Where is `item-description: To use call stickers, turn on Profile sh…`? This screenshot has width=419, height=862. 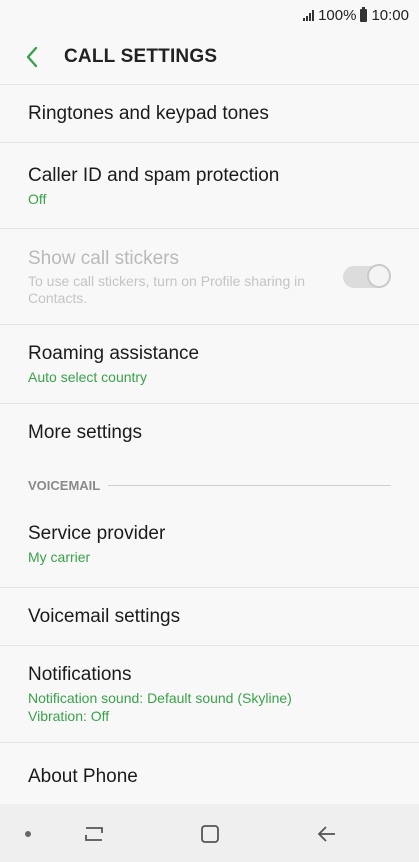 item-description: To use call stickers, turn on Profile sh… is located at coordinates (167, 289).